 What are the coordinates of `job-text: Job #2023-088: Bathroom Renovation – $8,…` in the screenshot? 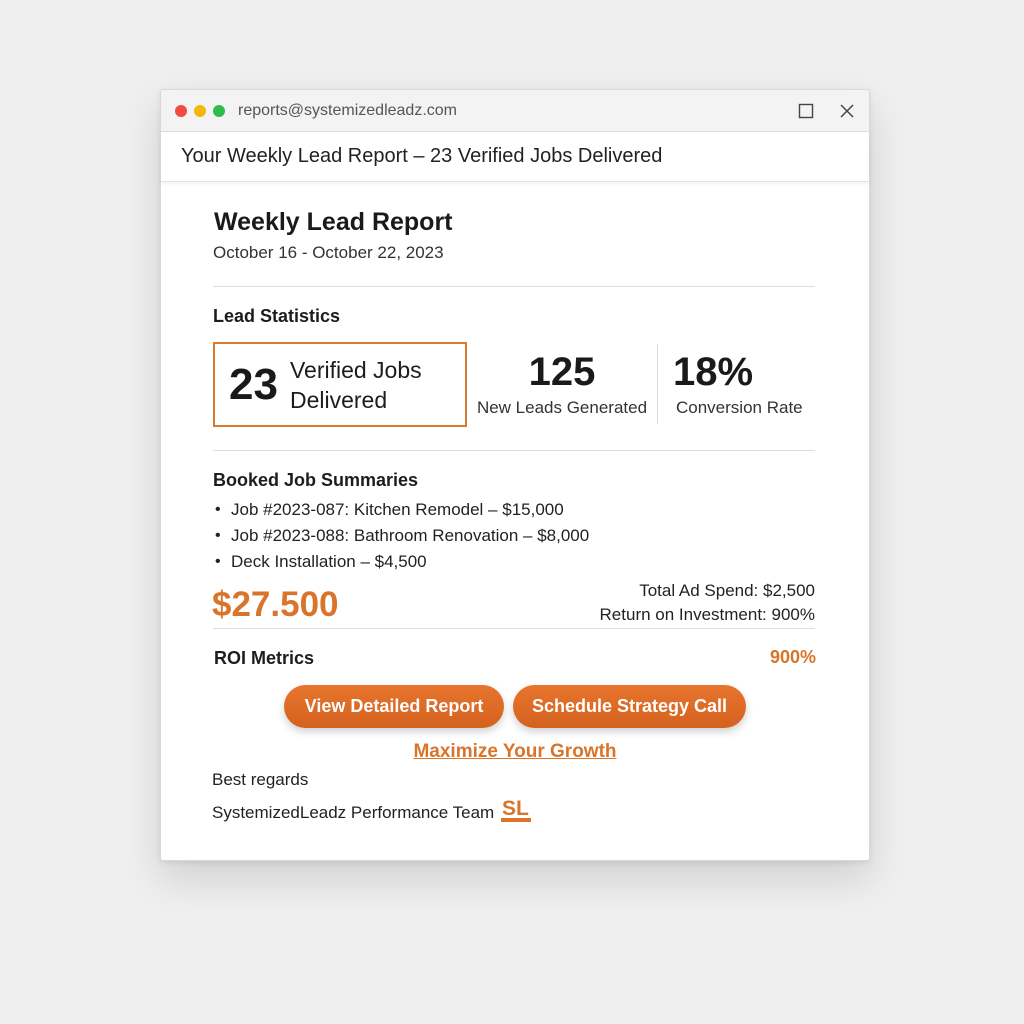 It's located at (410, 535).